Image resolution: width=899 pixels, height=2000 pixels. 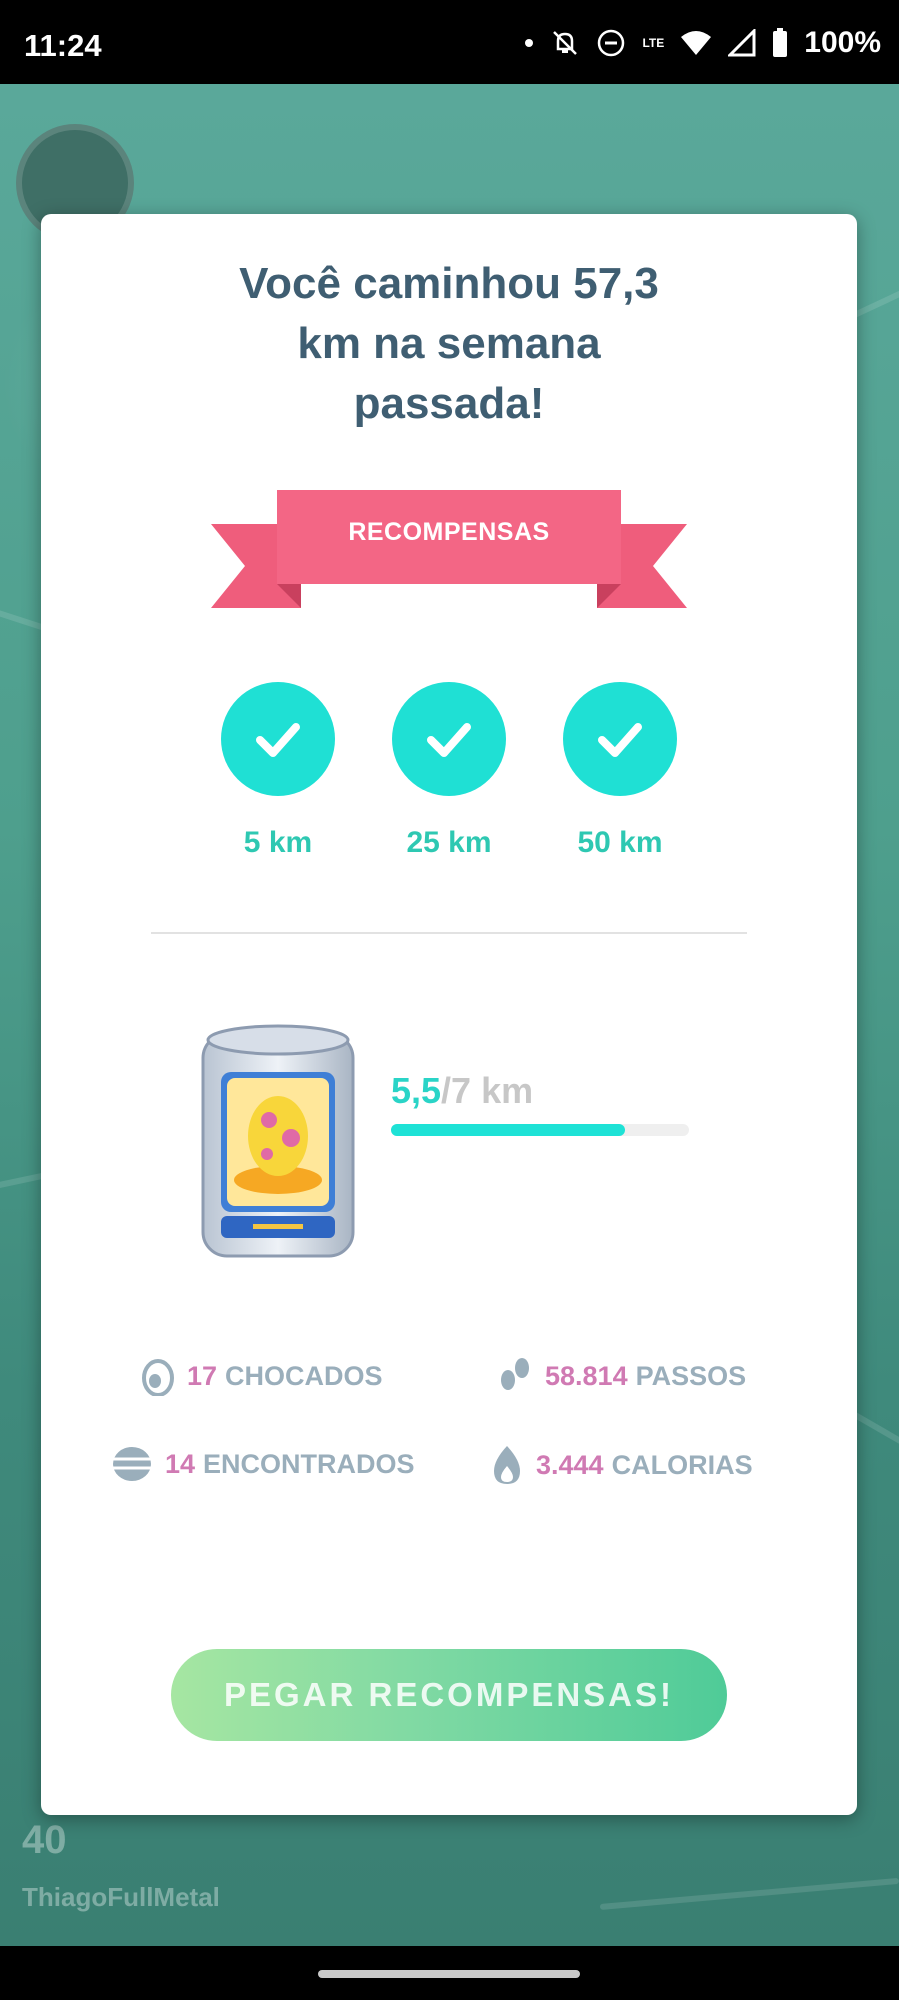 What do you see at coordinates (278, 842) in the screenshot?
I see `milestone-label: 5 km` at bounding box center [278, 842].